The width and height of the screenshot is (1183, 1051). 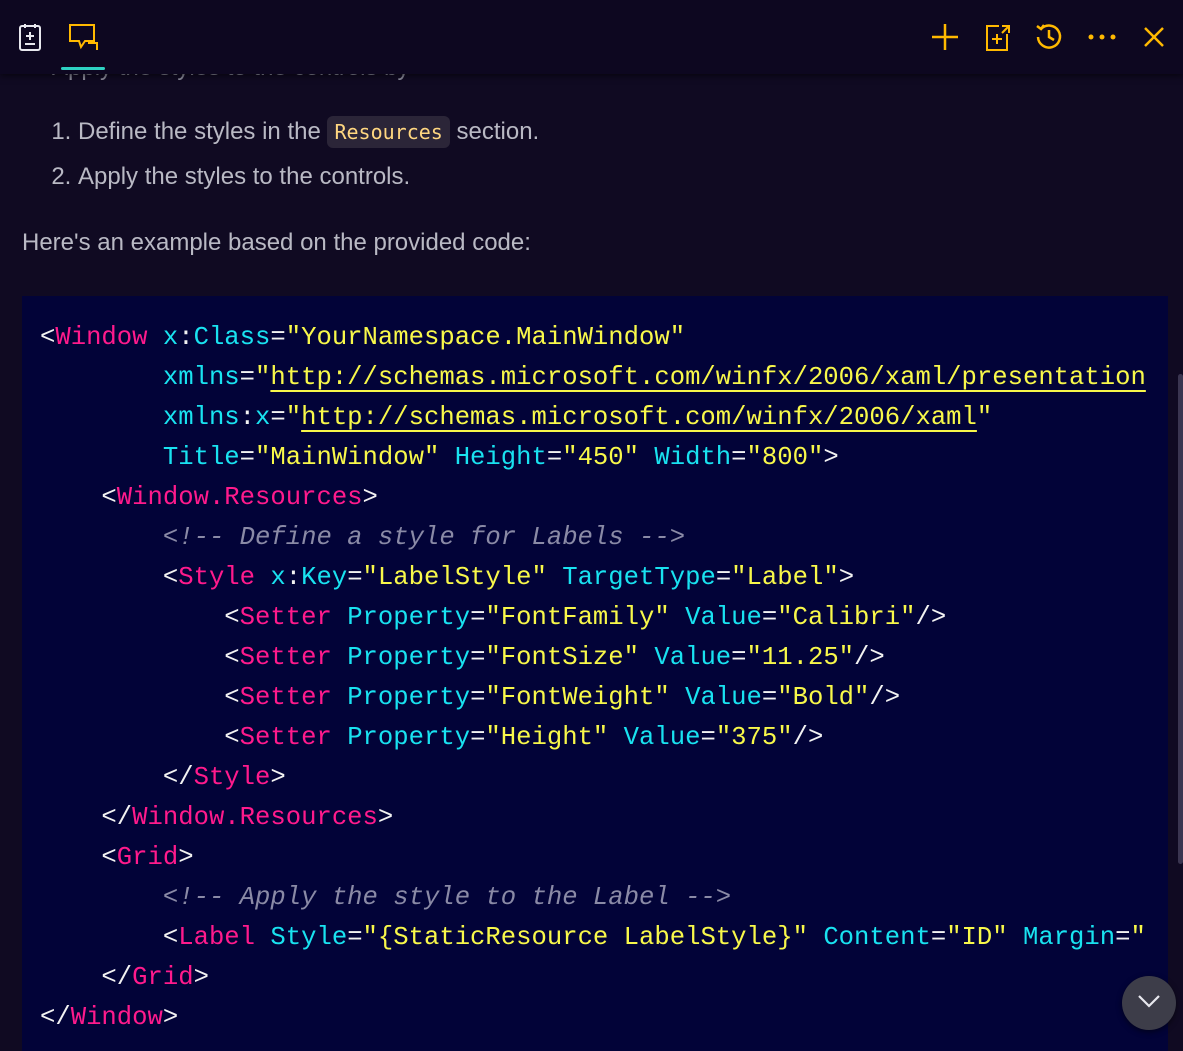 I want to click on xml-string: "Bold", so click(x=823, y=697).